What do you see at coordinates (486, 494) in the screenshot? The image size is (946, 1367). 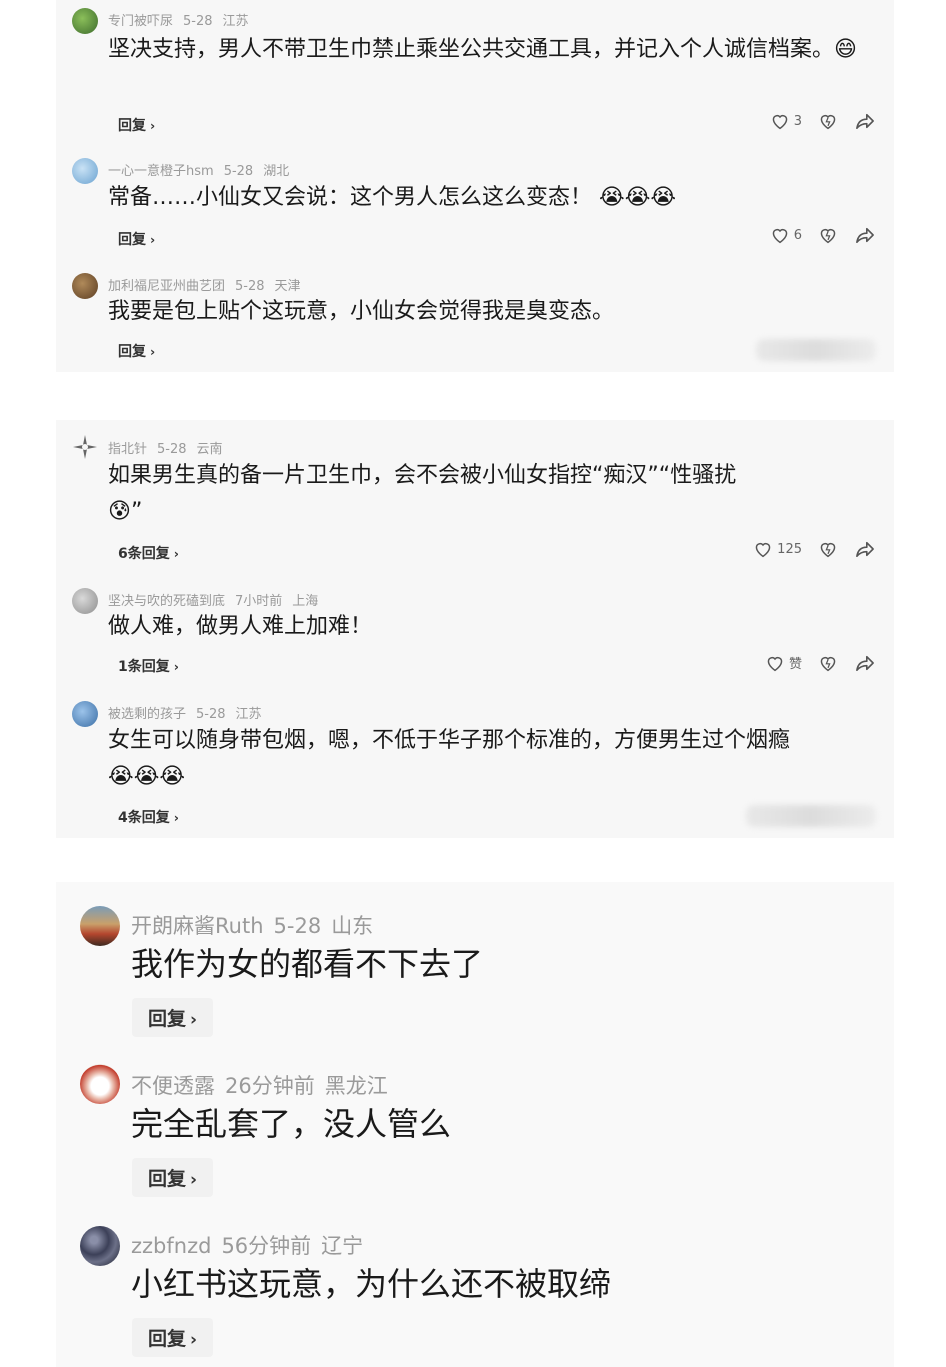 I see `comment-text: 如果男生真的备一片卫生巾，会不会被小仙女指控“痴汉”“性骚扰 😰”` at bounding box center [486, 494].